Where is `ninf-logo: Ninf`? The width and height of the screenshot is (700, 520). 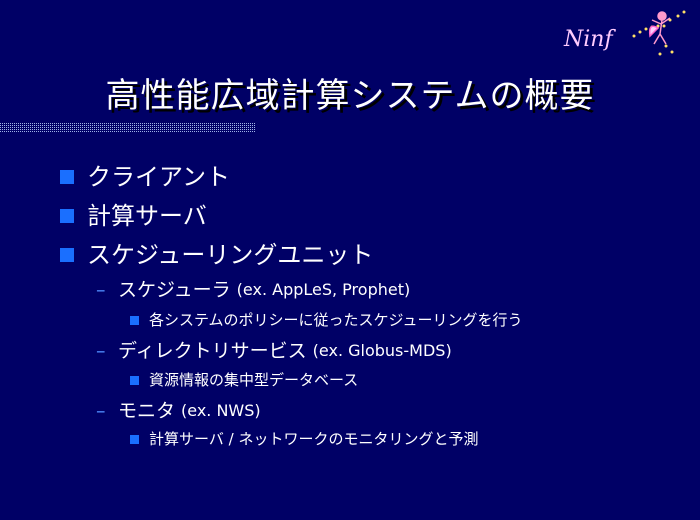
ninf-logo: Ninf is located at coordinates (624, 33).